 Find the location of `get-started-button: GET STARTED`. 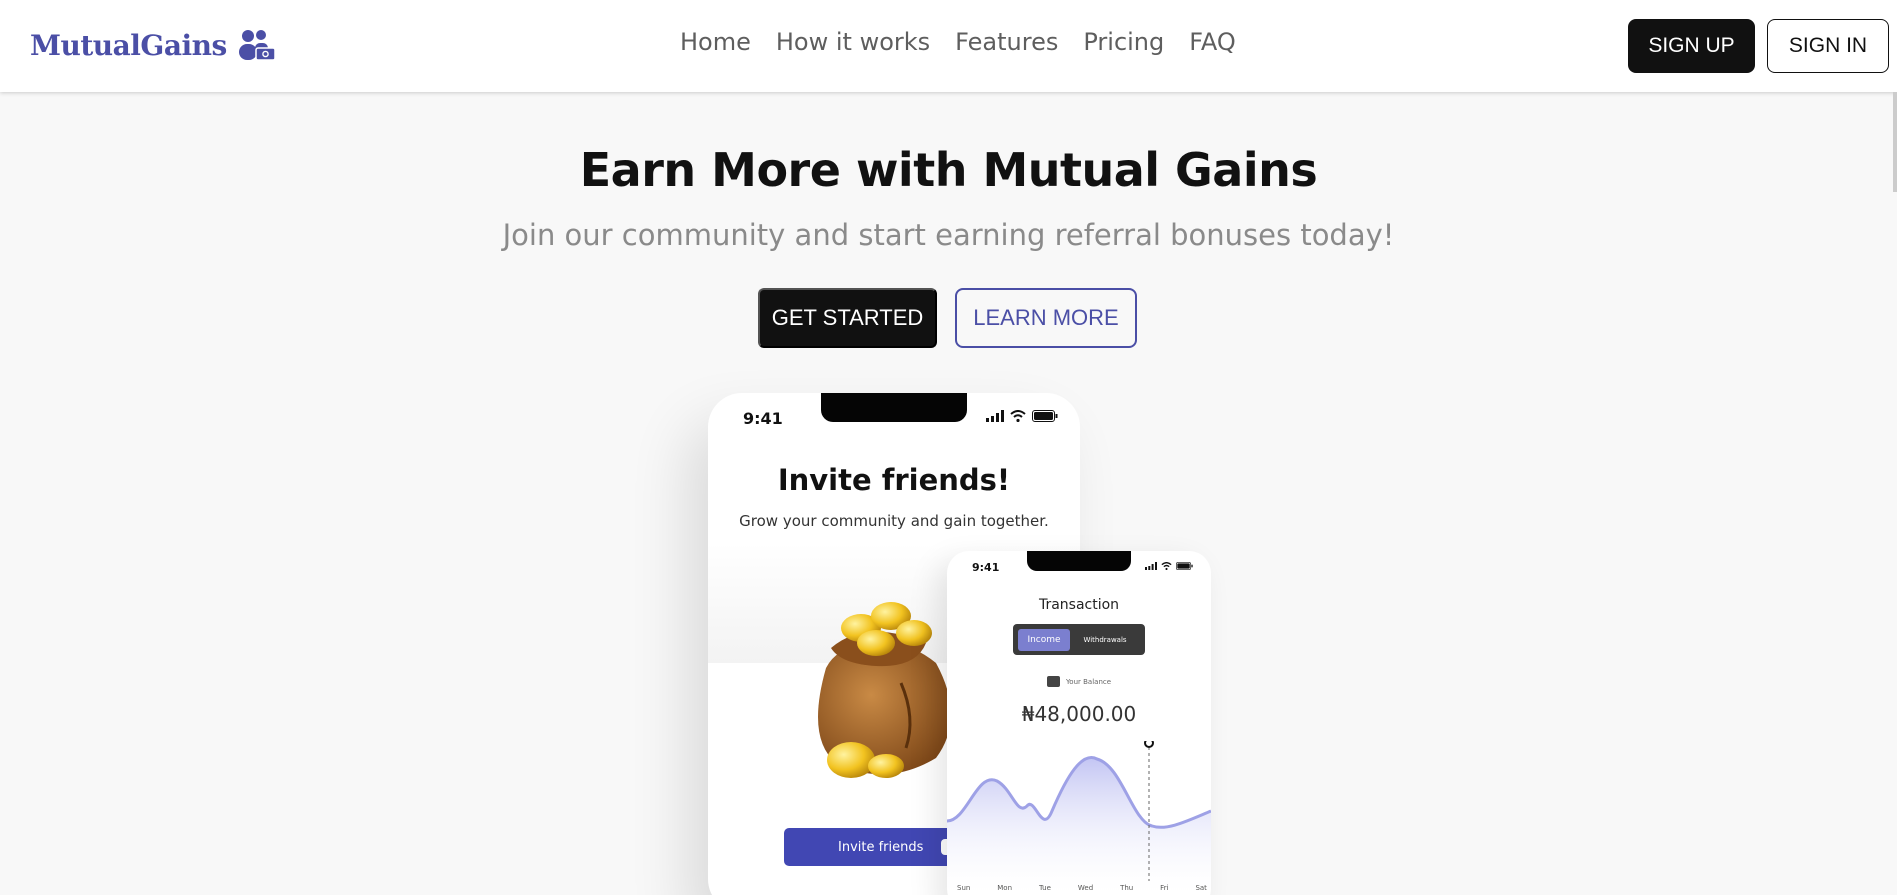

get-started-button: GET STARTED is located at coordinates (847, 318).